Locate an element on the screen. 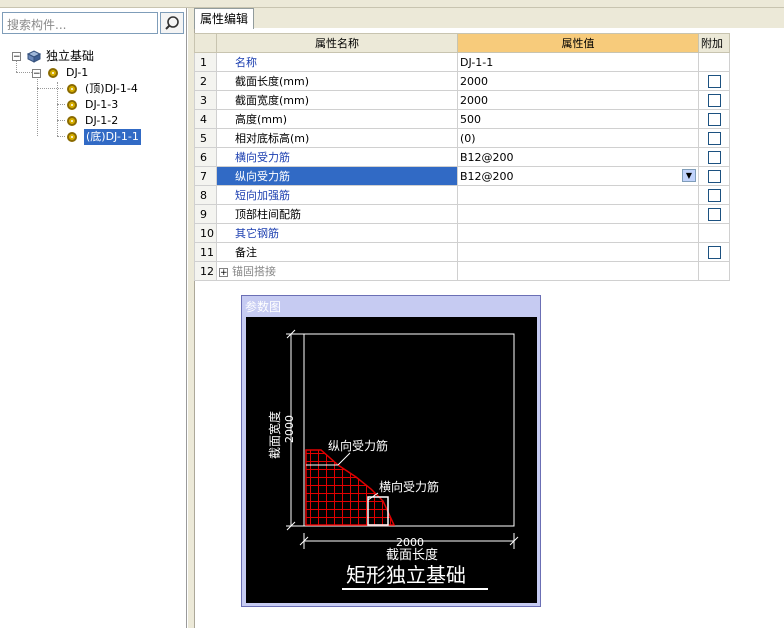 The image size is (784, 628). tab-property-edit: 属性编辑 is located at coordinates (224, 18).